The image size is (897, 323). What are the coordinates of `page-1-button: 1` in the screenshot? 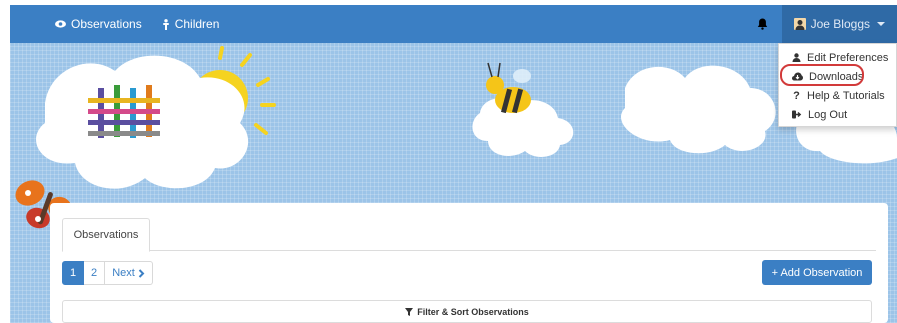 It's located at (73, 273).